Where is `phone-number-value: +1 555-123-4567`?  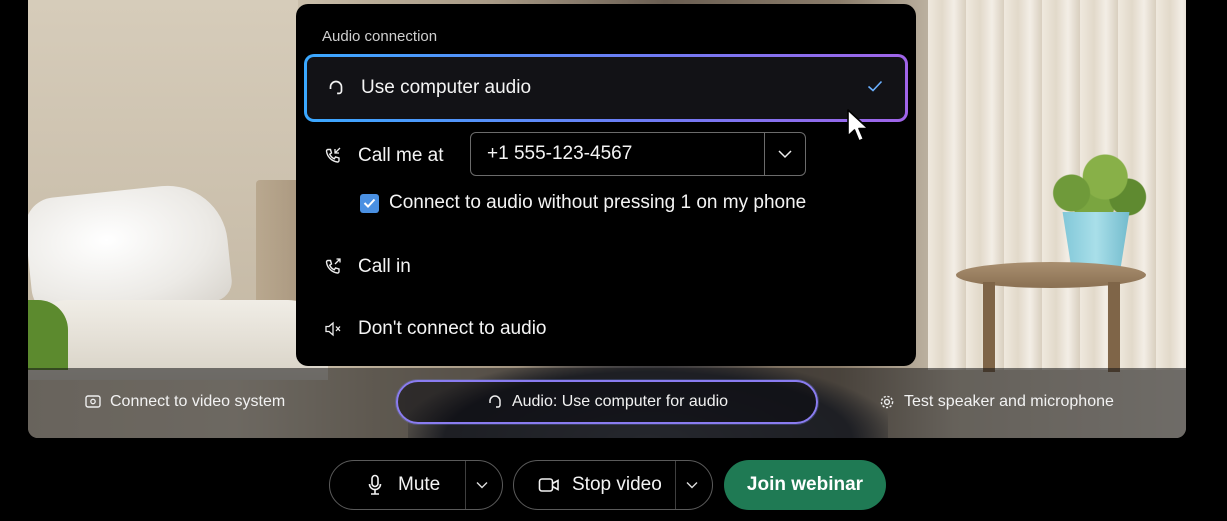
phone-number-value: +1 555-123-4567 is located at coordinates (617, 154).